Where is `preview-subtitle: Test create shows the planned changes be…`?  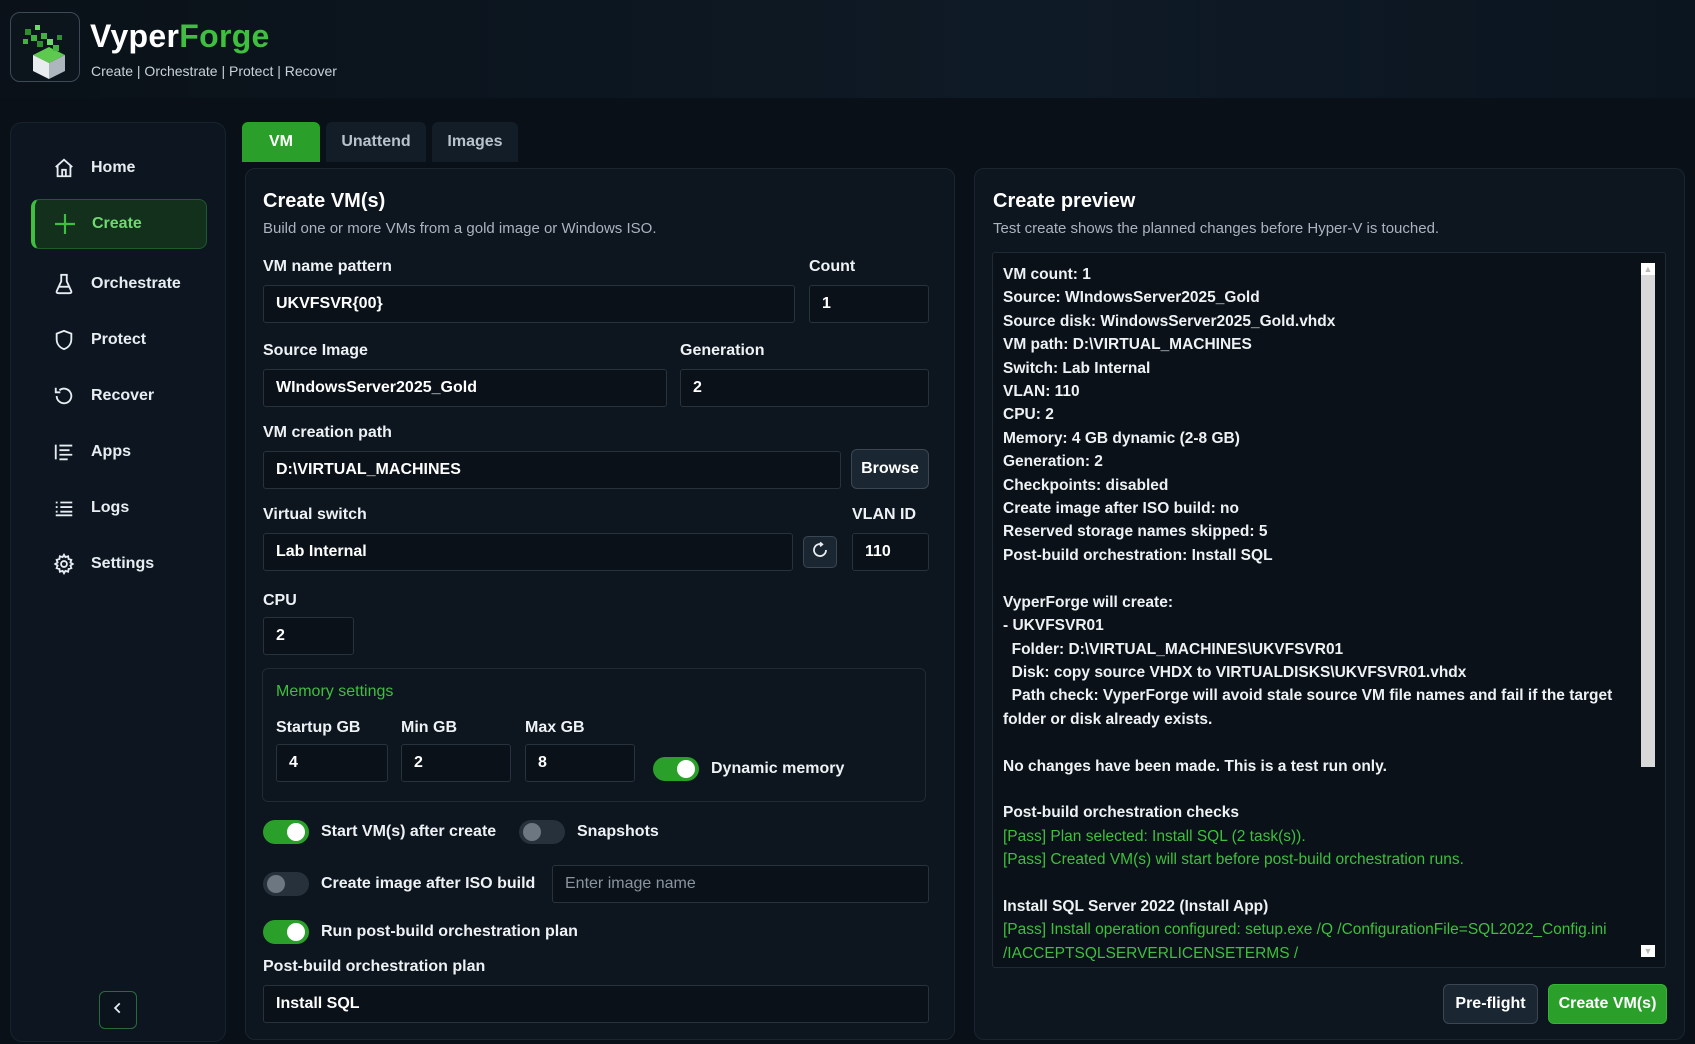
preview-subtitle: Test create shows the planned changes be… is located at coordinates (1216, 228).